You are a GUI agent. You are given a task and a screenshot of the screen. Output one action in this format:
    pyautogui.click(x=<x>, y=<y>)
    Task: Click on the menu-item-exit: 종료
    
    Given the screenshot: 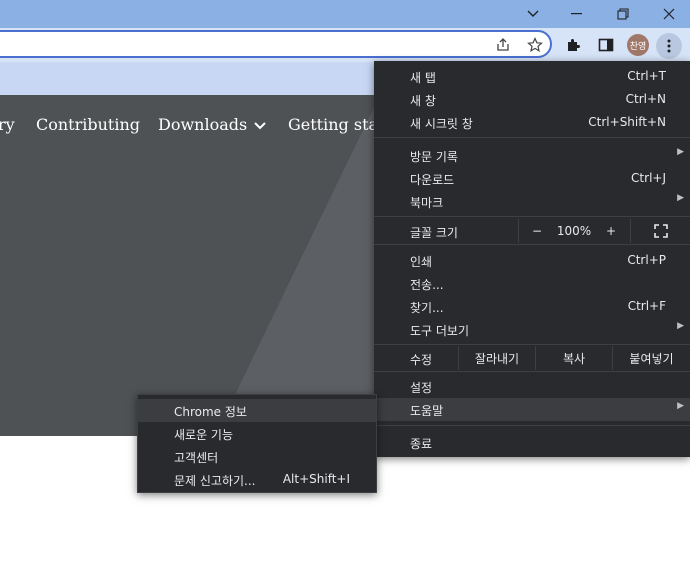 What is the action you would take?
    pyautogui.click(x=532, y=442)
    